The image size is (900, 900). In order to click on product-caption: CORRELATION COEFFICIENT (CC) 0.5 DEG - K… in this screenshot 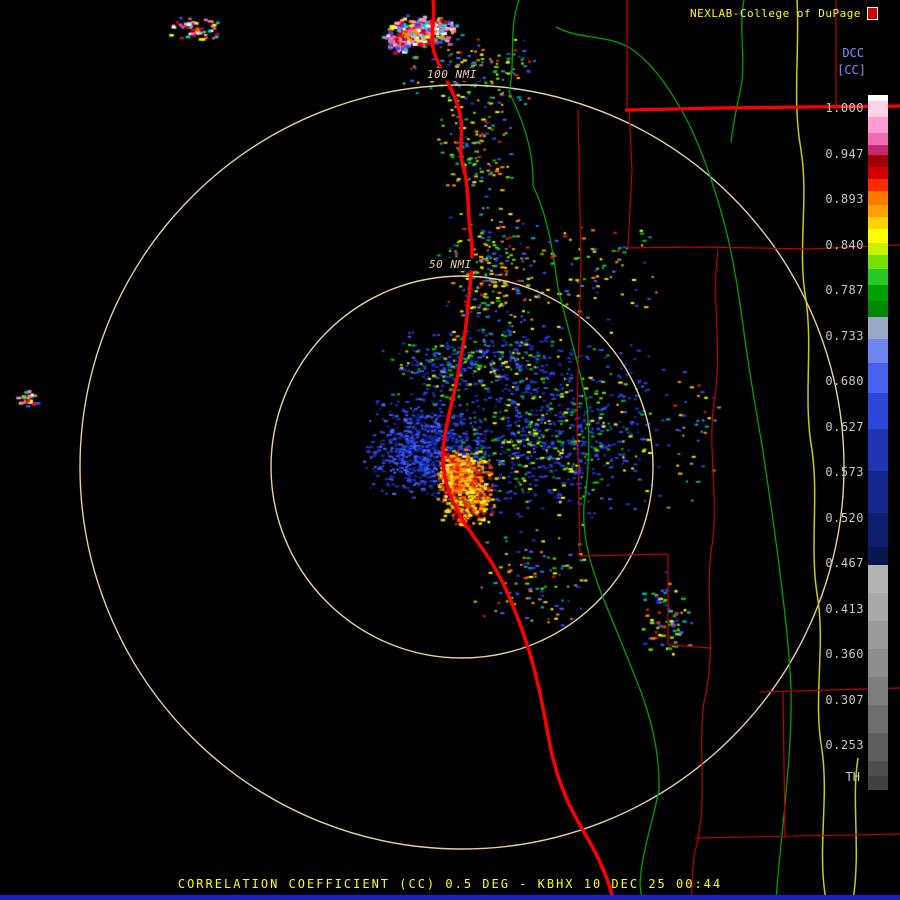, I will do `click(450, 884)`.